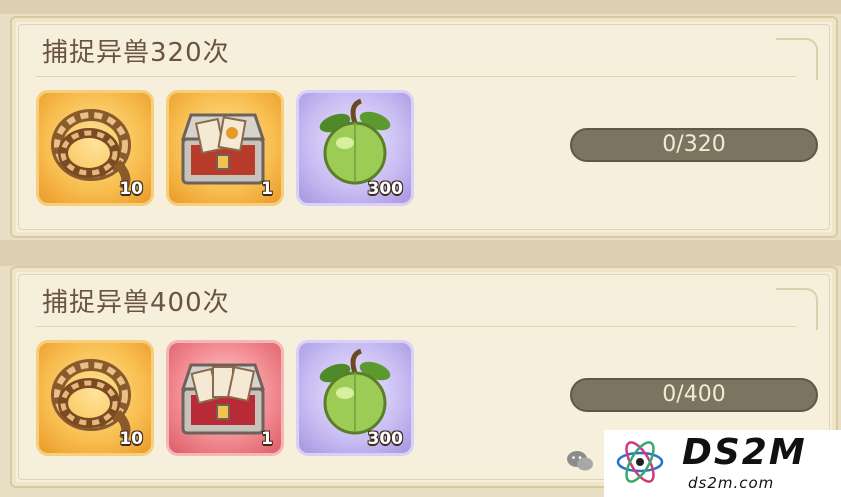 The image size is (841, 497). What do you see at coordinates (744, 452) in the screenshot?
I see `watermark-brand: DS2M` at bounding box center [744, 452].